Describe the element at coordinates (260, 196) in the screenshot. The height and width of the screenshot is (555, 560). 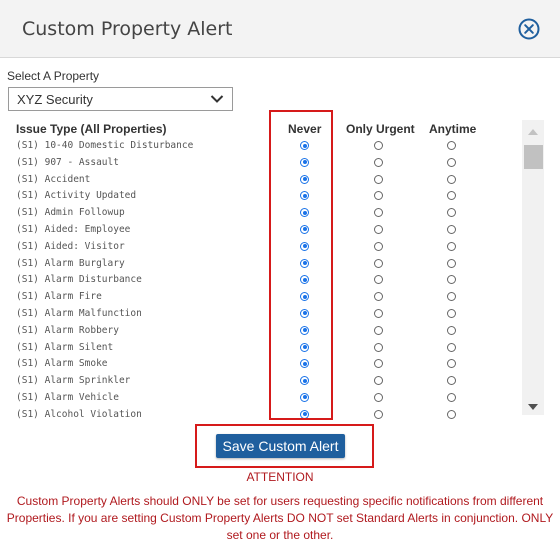
I see `table-row: (S1) Activity Updated` at that location.